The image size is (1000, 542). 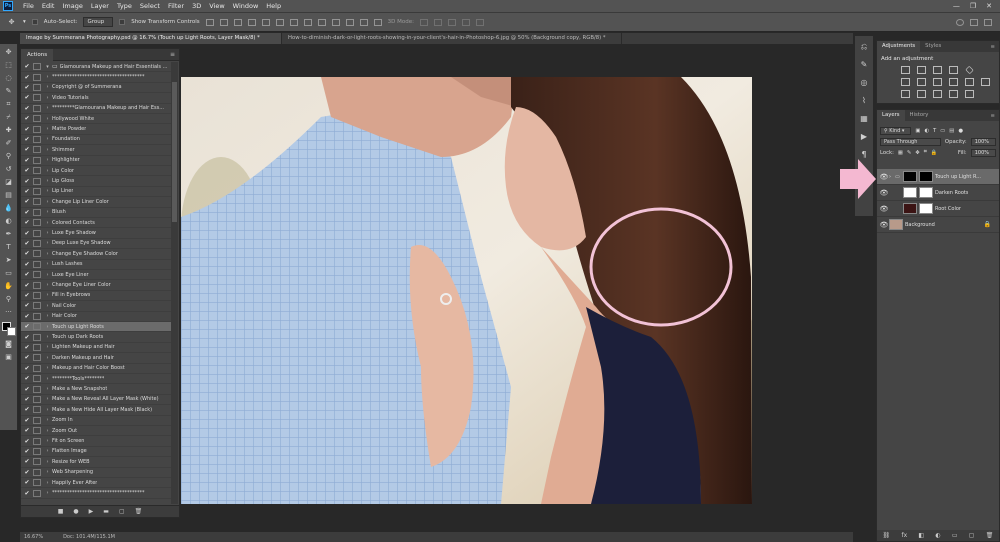 What do you see at coordinates (37, 54) in the screenshot?
I see `tab-actions: Actions` at bounding box center [37, 54].